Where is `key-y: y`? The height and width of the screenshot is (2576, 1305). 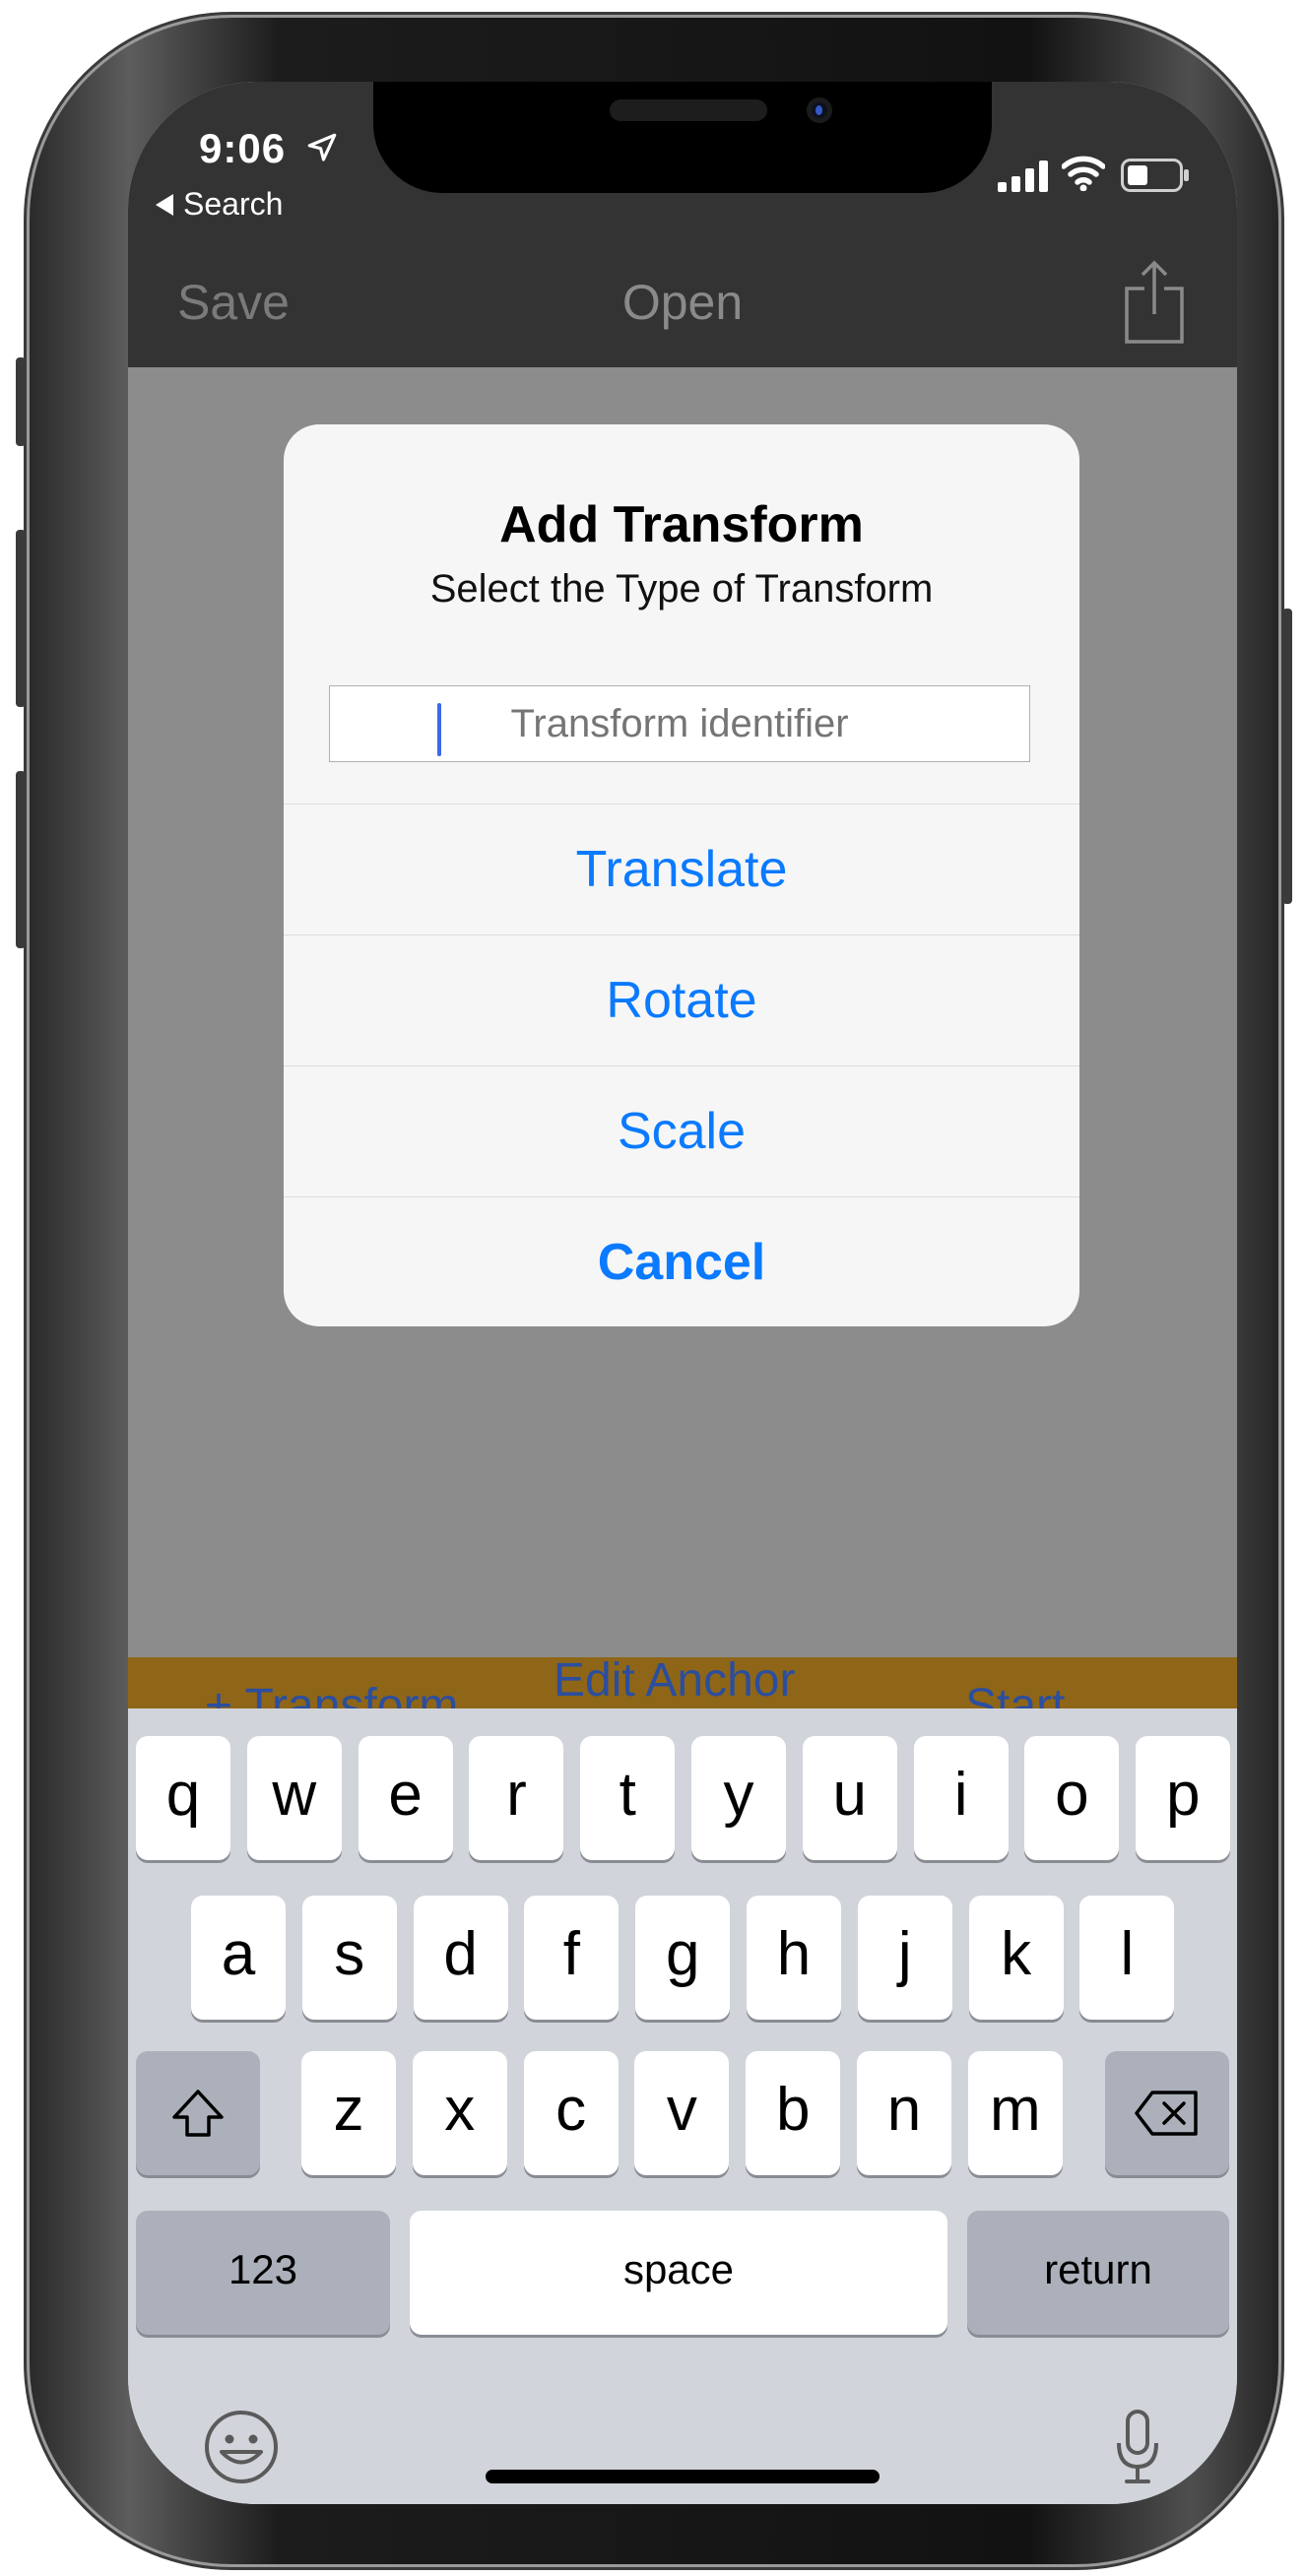 key-y: y is located at coordinates (738, 1798).